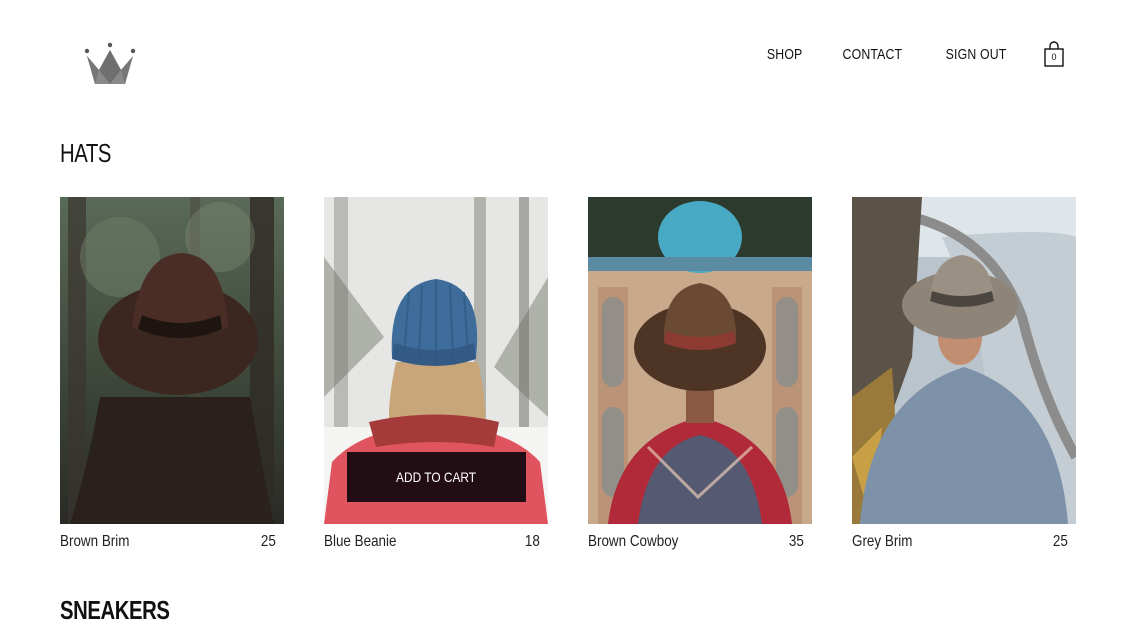 The image size is (1137, 626). Describe the element at coordinates (360, 541) in the screenshot. I see `product-name: Blue Beanie` at that location.